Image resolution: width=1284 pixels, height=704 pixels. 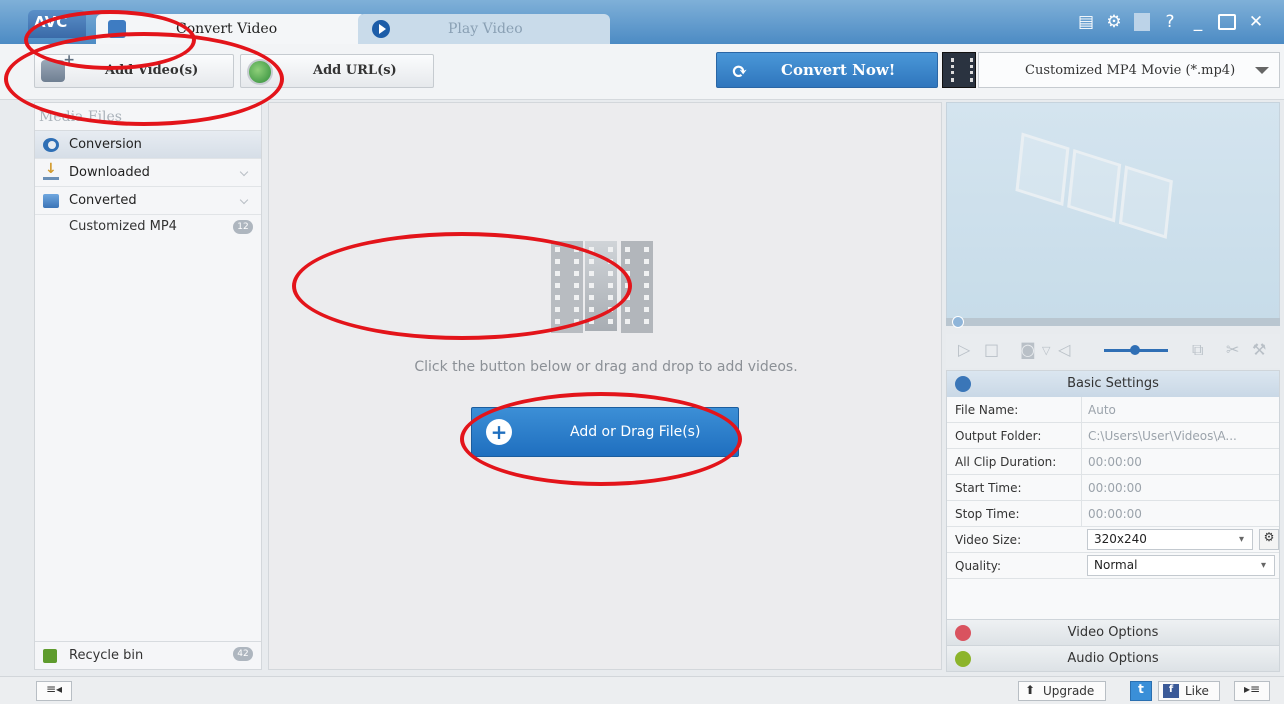 What do you see at coordinates (227, 29) in the screenshot?
I see `tab-convert-video-label: Convert Video` at bounding box center [227, 29].